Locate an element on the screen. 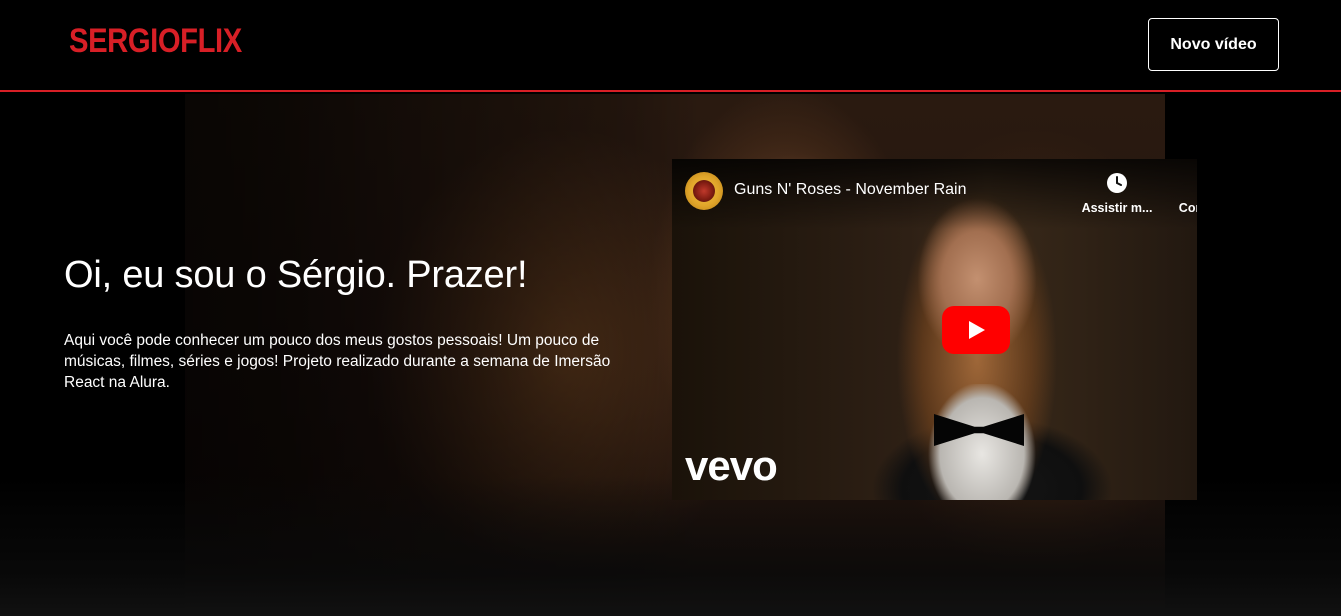  channel-avatar-logo is located at coordinates (704, 191).